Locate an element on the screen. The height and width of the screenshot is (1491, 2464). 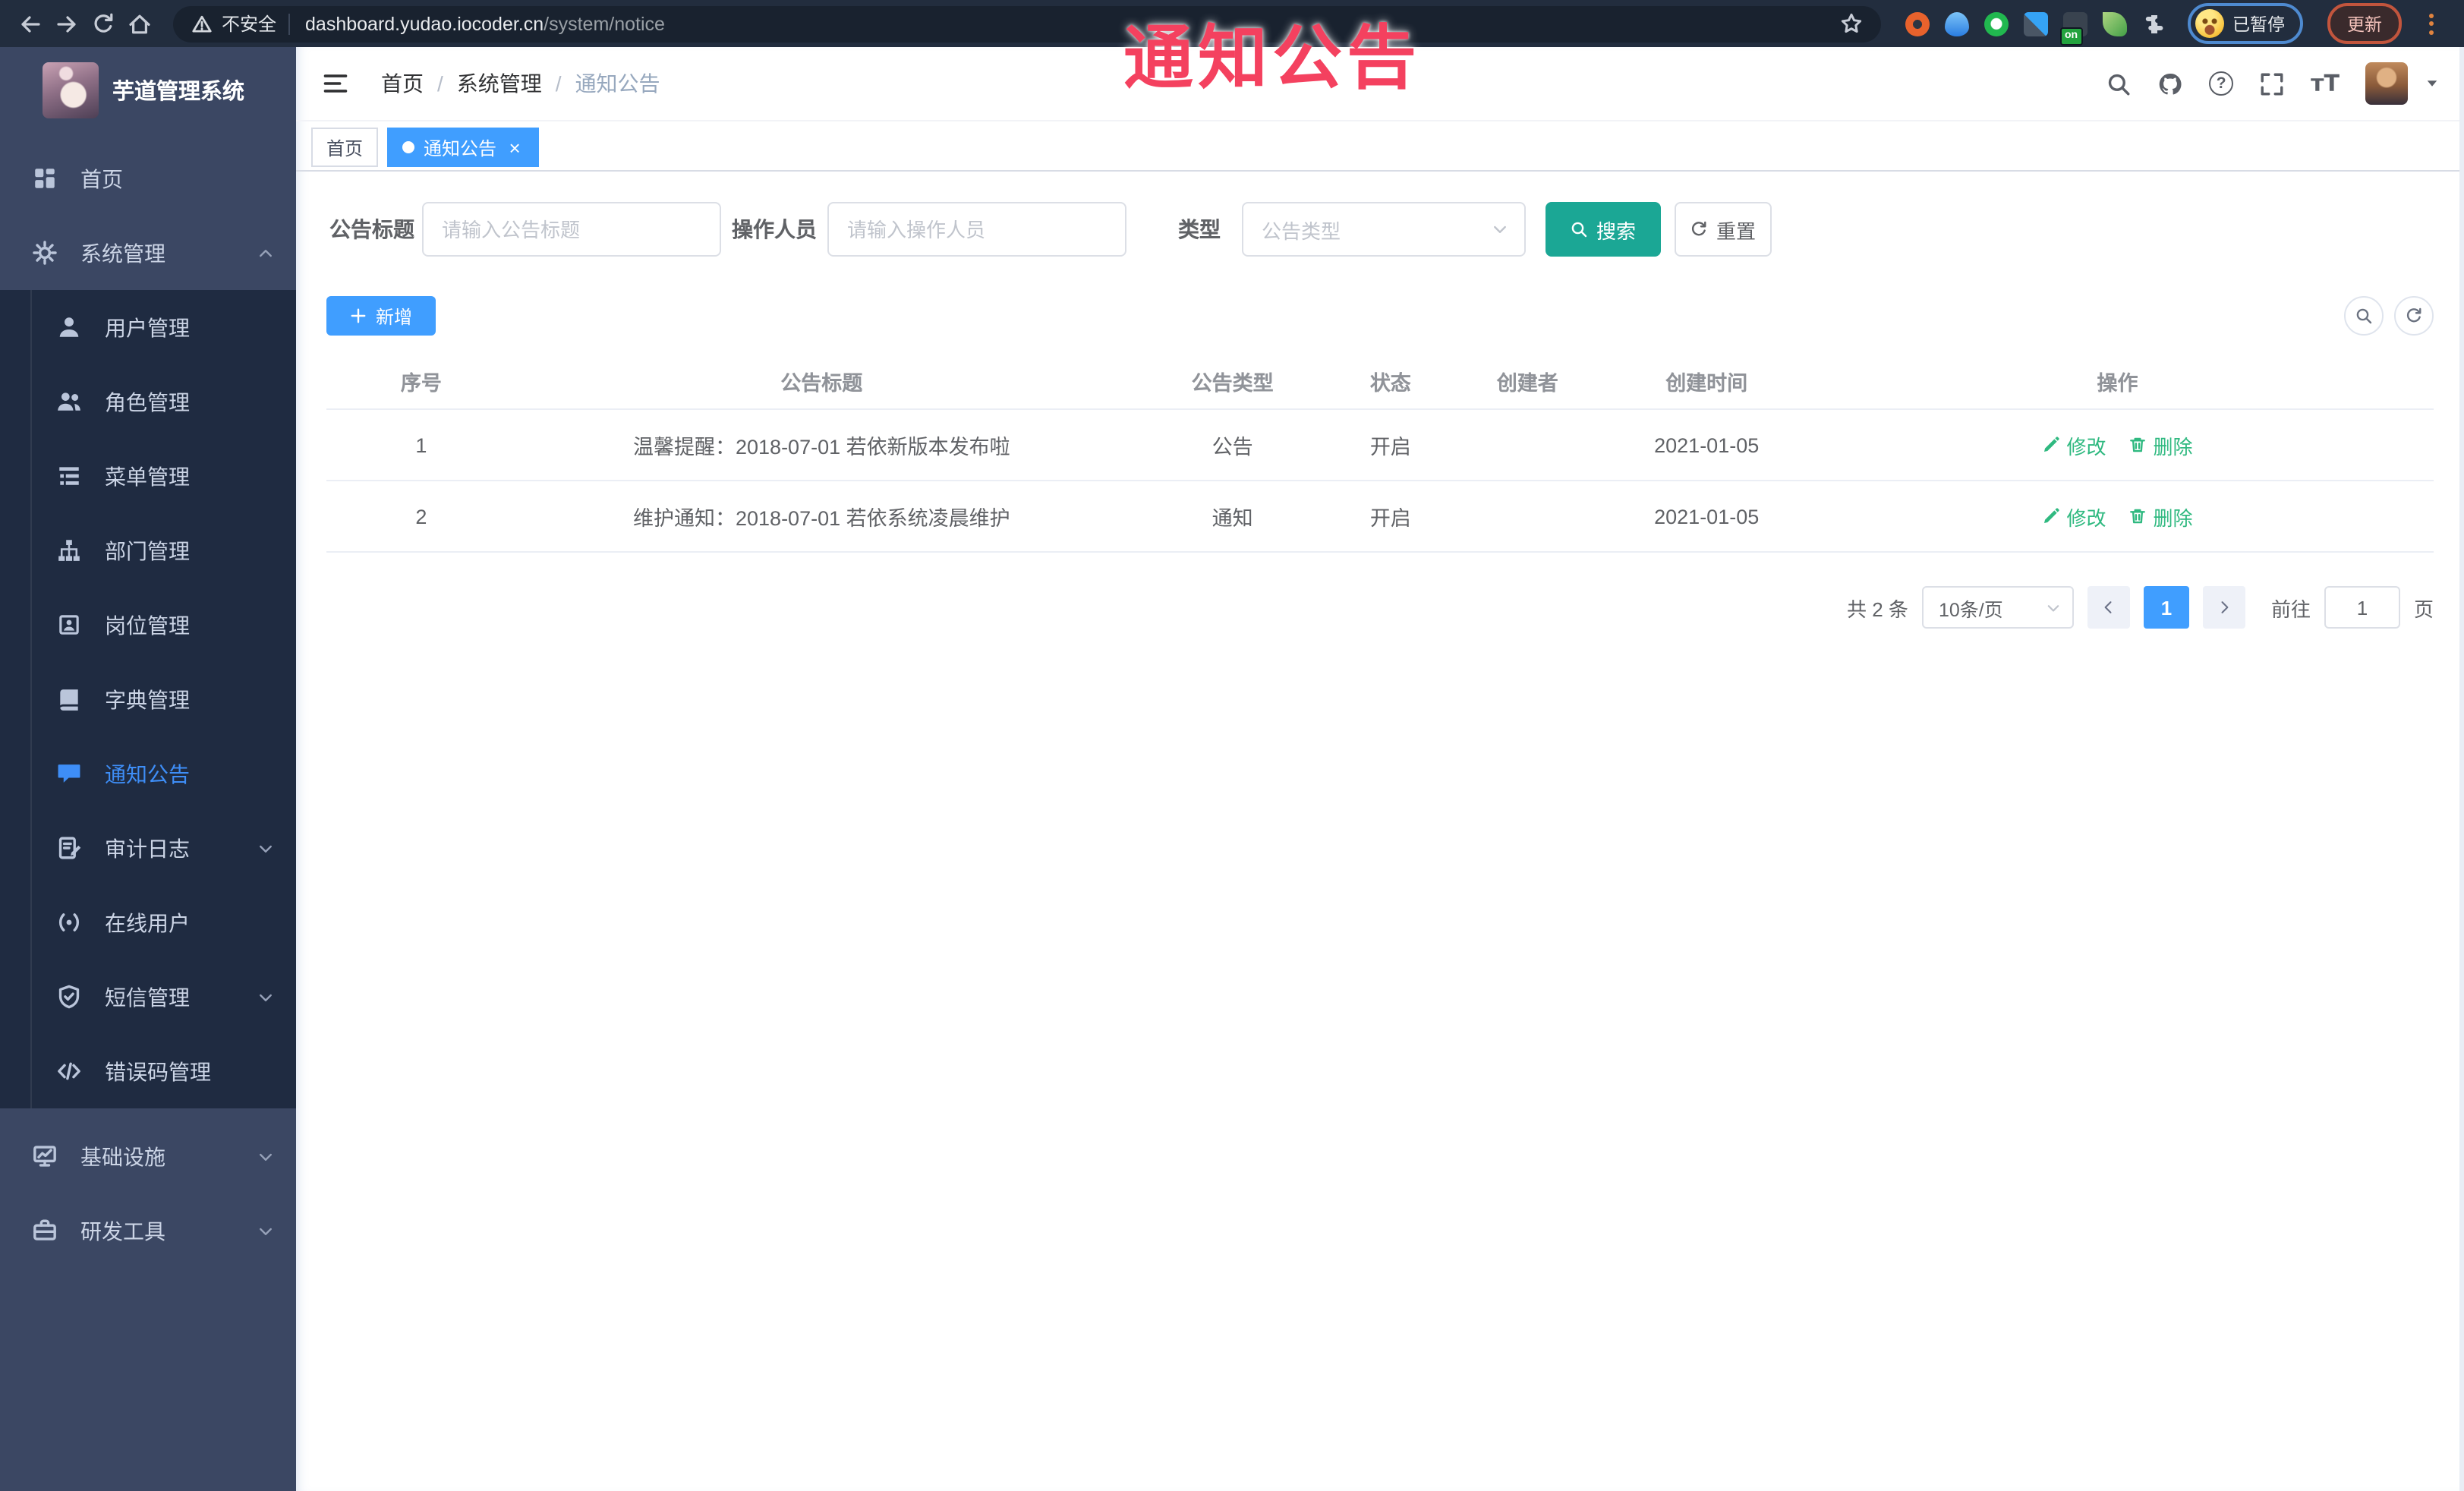
page-size-select: 10条/页 is located at coordinates (1997, 607).